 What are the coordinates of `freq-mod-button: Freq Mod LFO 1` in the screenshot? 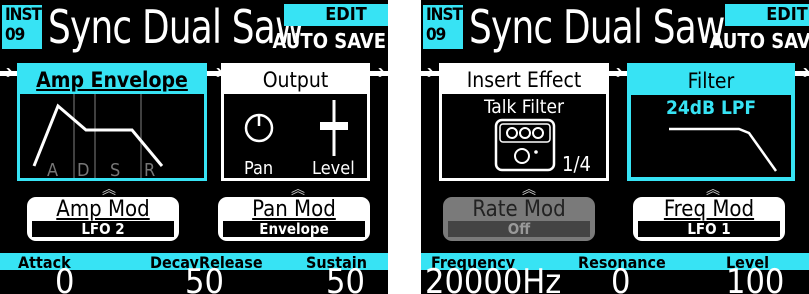 It's located at (709, 219).